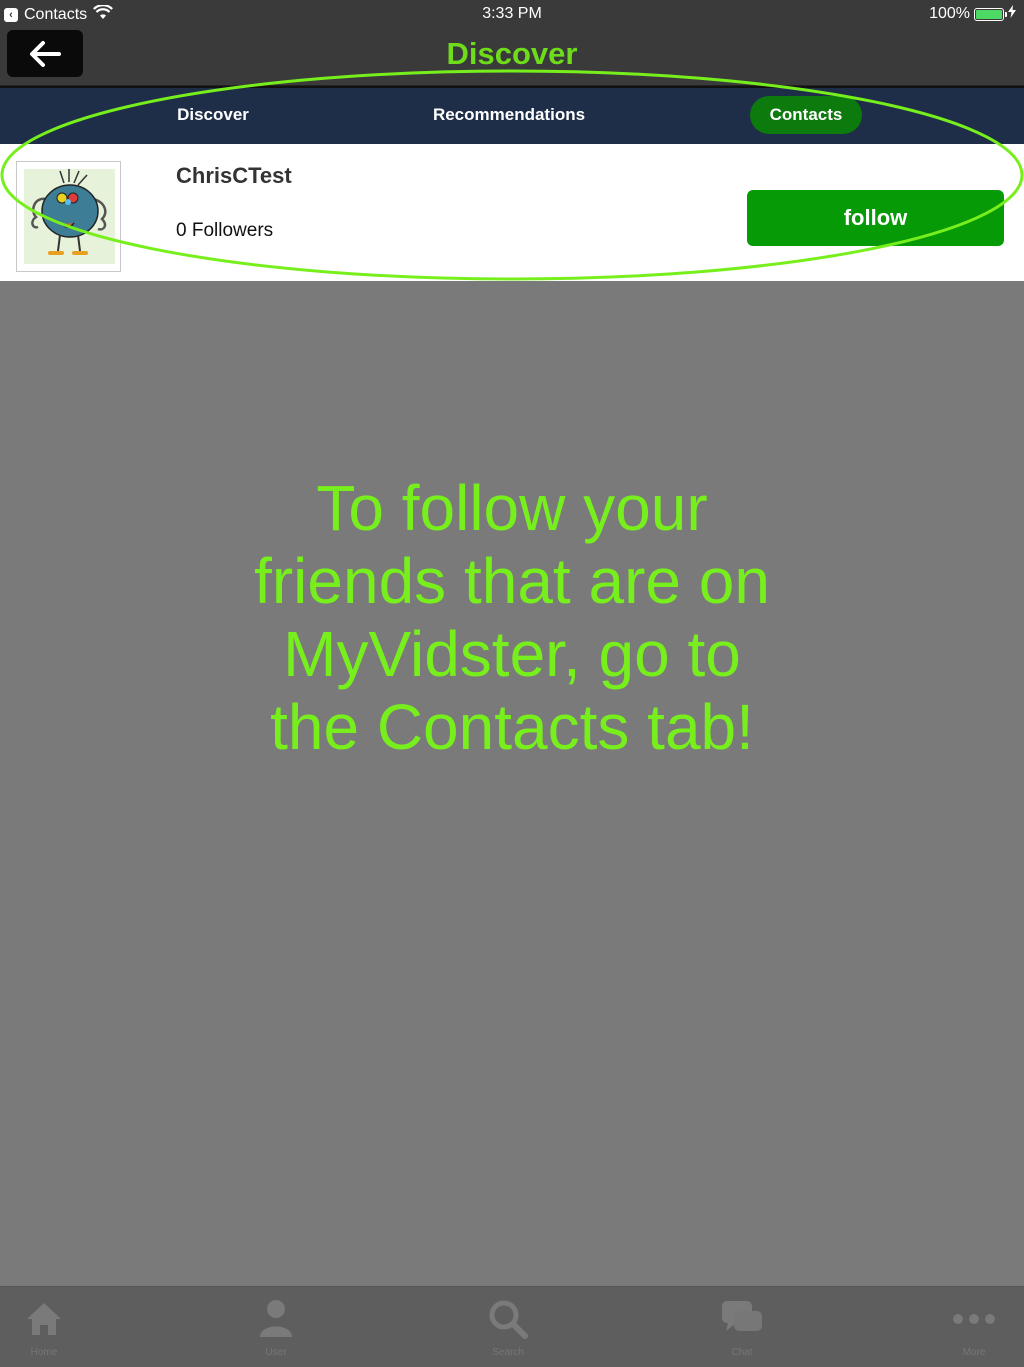 The image size is (1024, 1367). Describe the element at coordinates (974, 1319) in the screenshot. I see `more-icon` at that location.